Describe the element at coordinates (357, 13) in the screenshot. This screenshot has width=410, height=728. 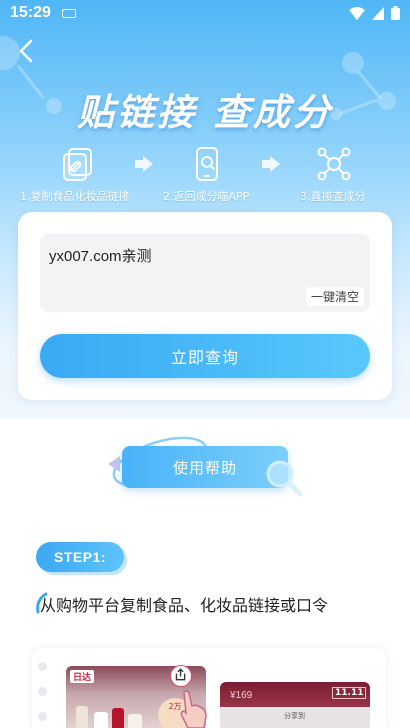
I see `wifi-icon` at that location.